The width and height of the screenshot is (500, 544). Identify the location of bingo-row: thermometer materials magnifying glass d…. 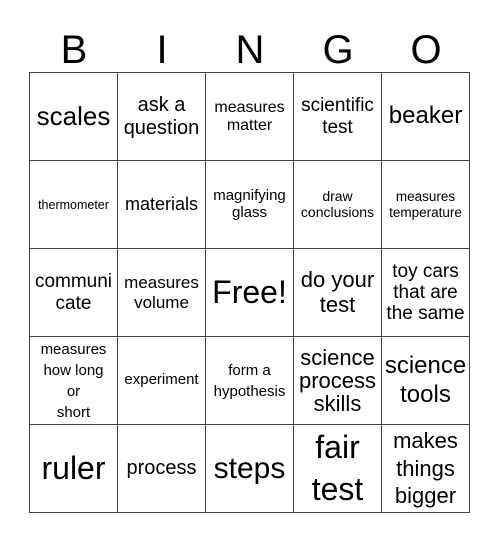
(249, 204).